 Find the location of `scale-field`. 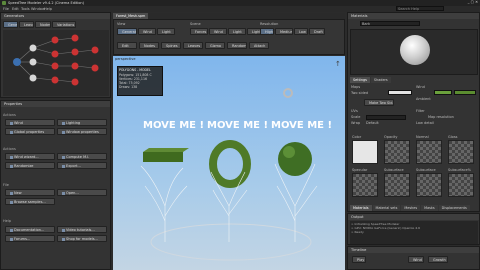

scale-field is located at coordinates (386, 117).